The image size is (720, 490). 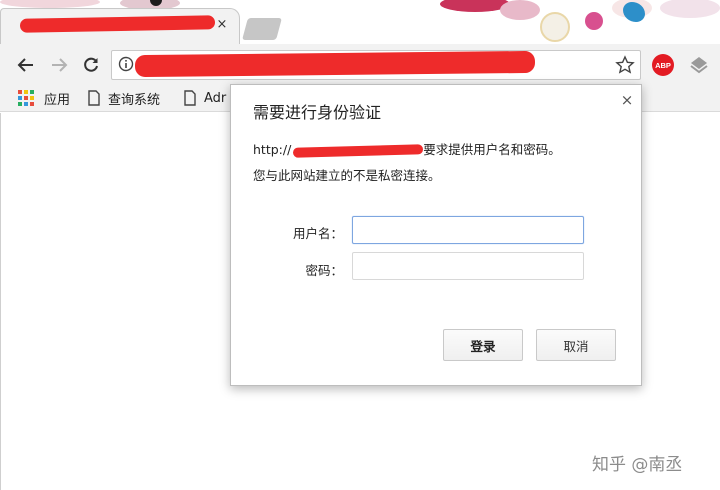 I want to click on forward-arrow-icon, so click(x=60, y=65).